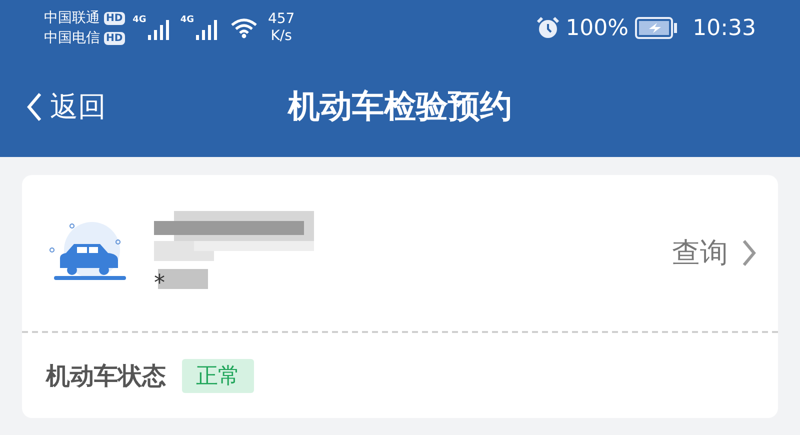  What do you see at coordinates (724, 28) in the screenshot?
I see `clock-time: 10:33` at bounding box center [724, 28].